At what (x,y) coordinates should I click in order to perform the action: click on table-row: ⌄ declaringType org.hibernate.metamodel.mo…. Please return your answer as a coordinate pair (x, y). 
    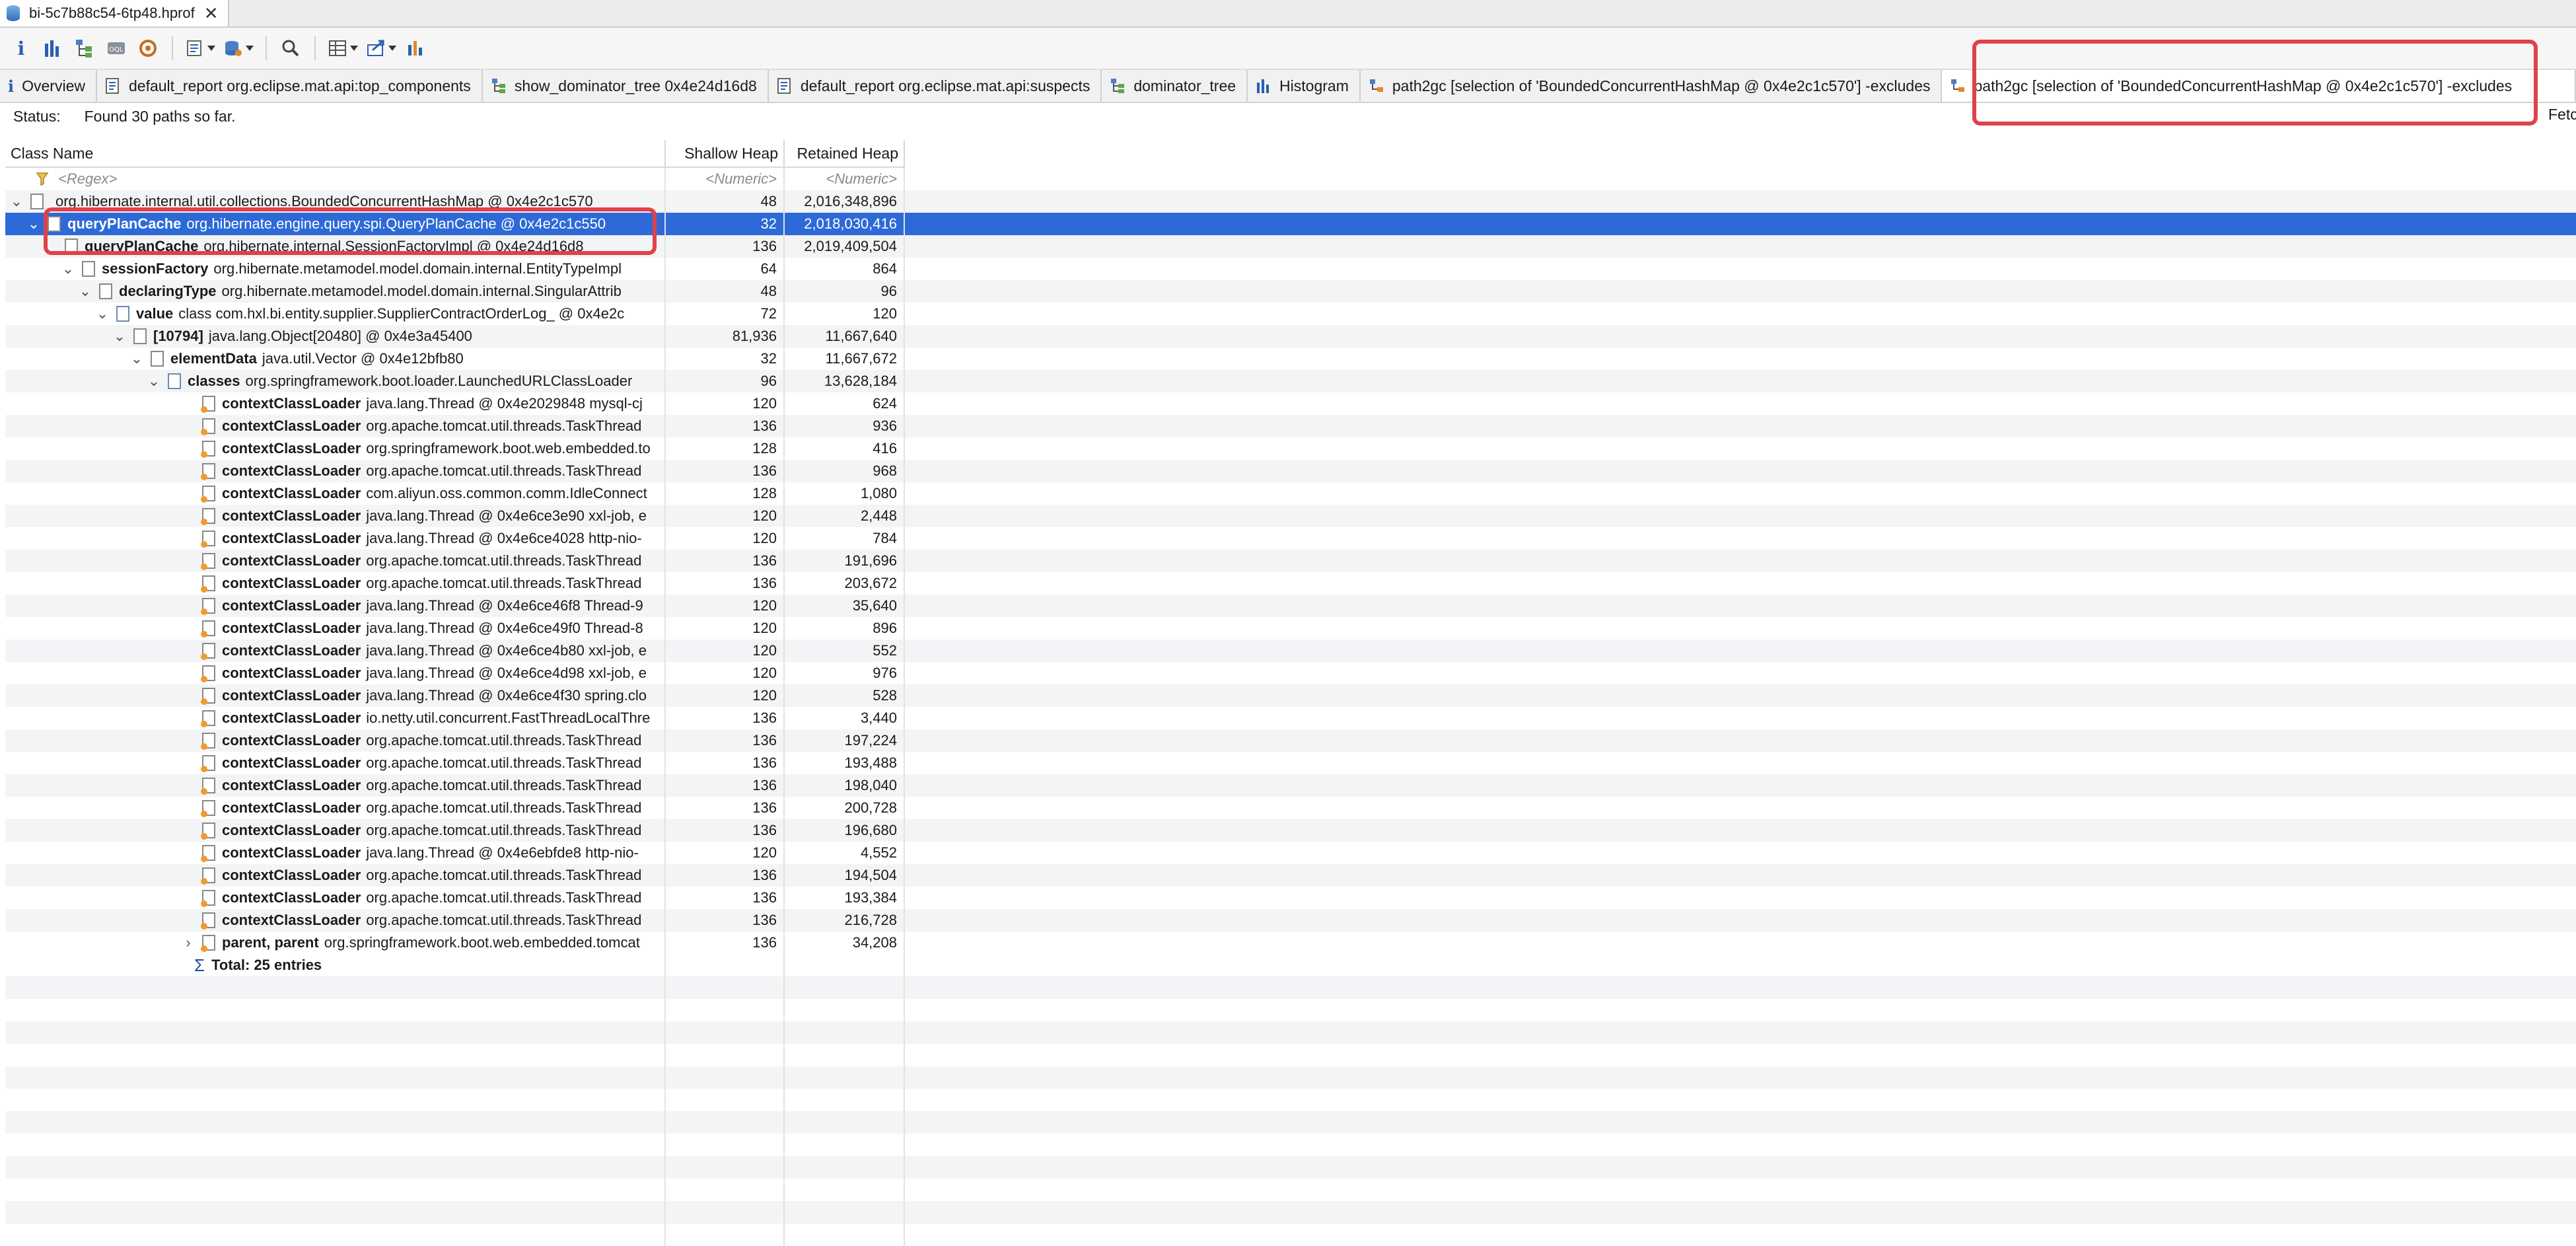
    Looking at the image, I should click on (1291, 291).